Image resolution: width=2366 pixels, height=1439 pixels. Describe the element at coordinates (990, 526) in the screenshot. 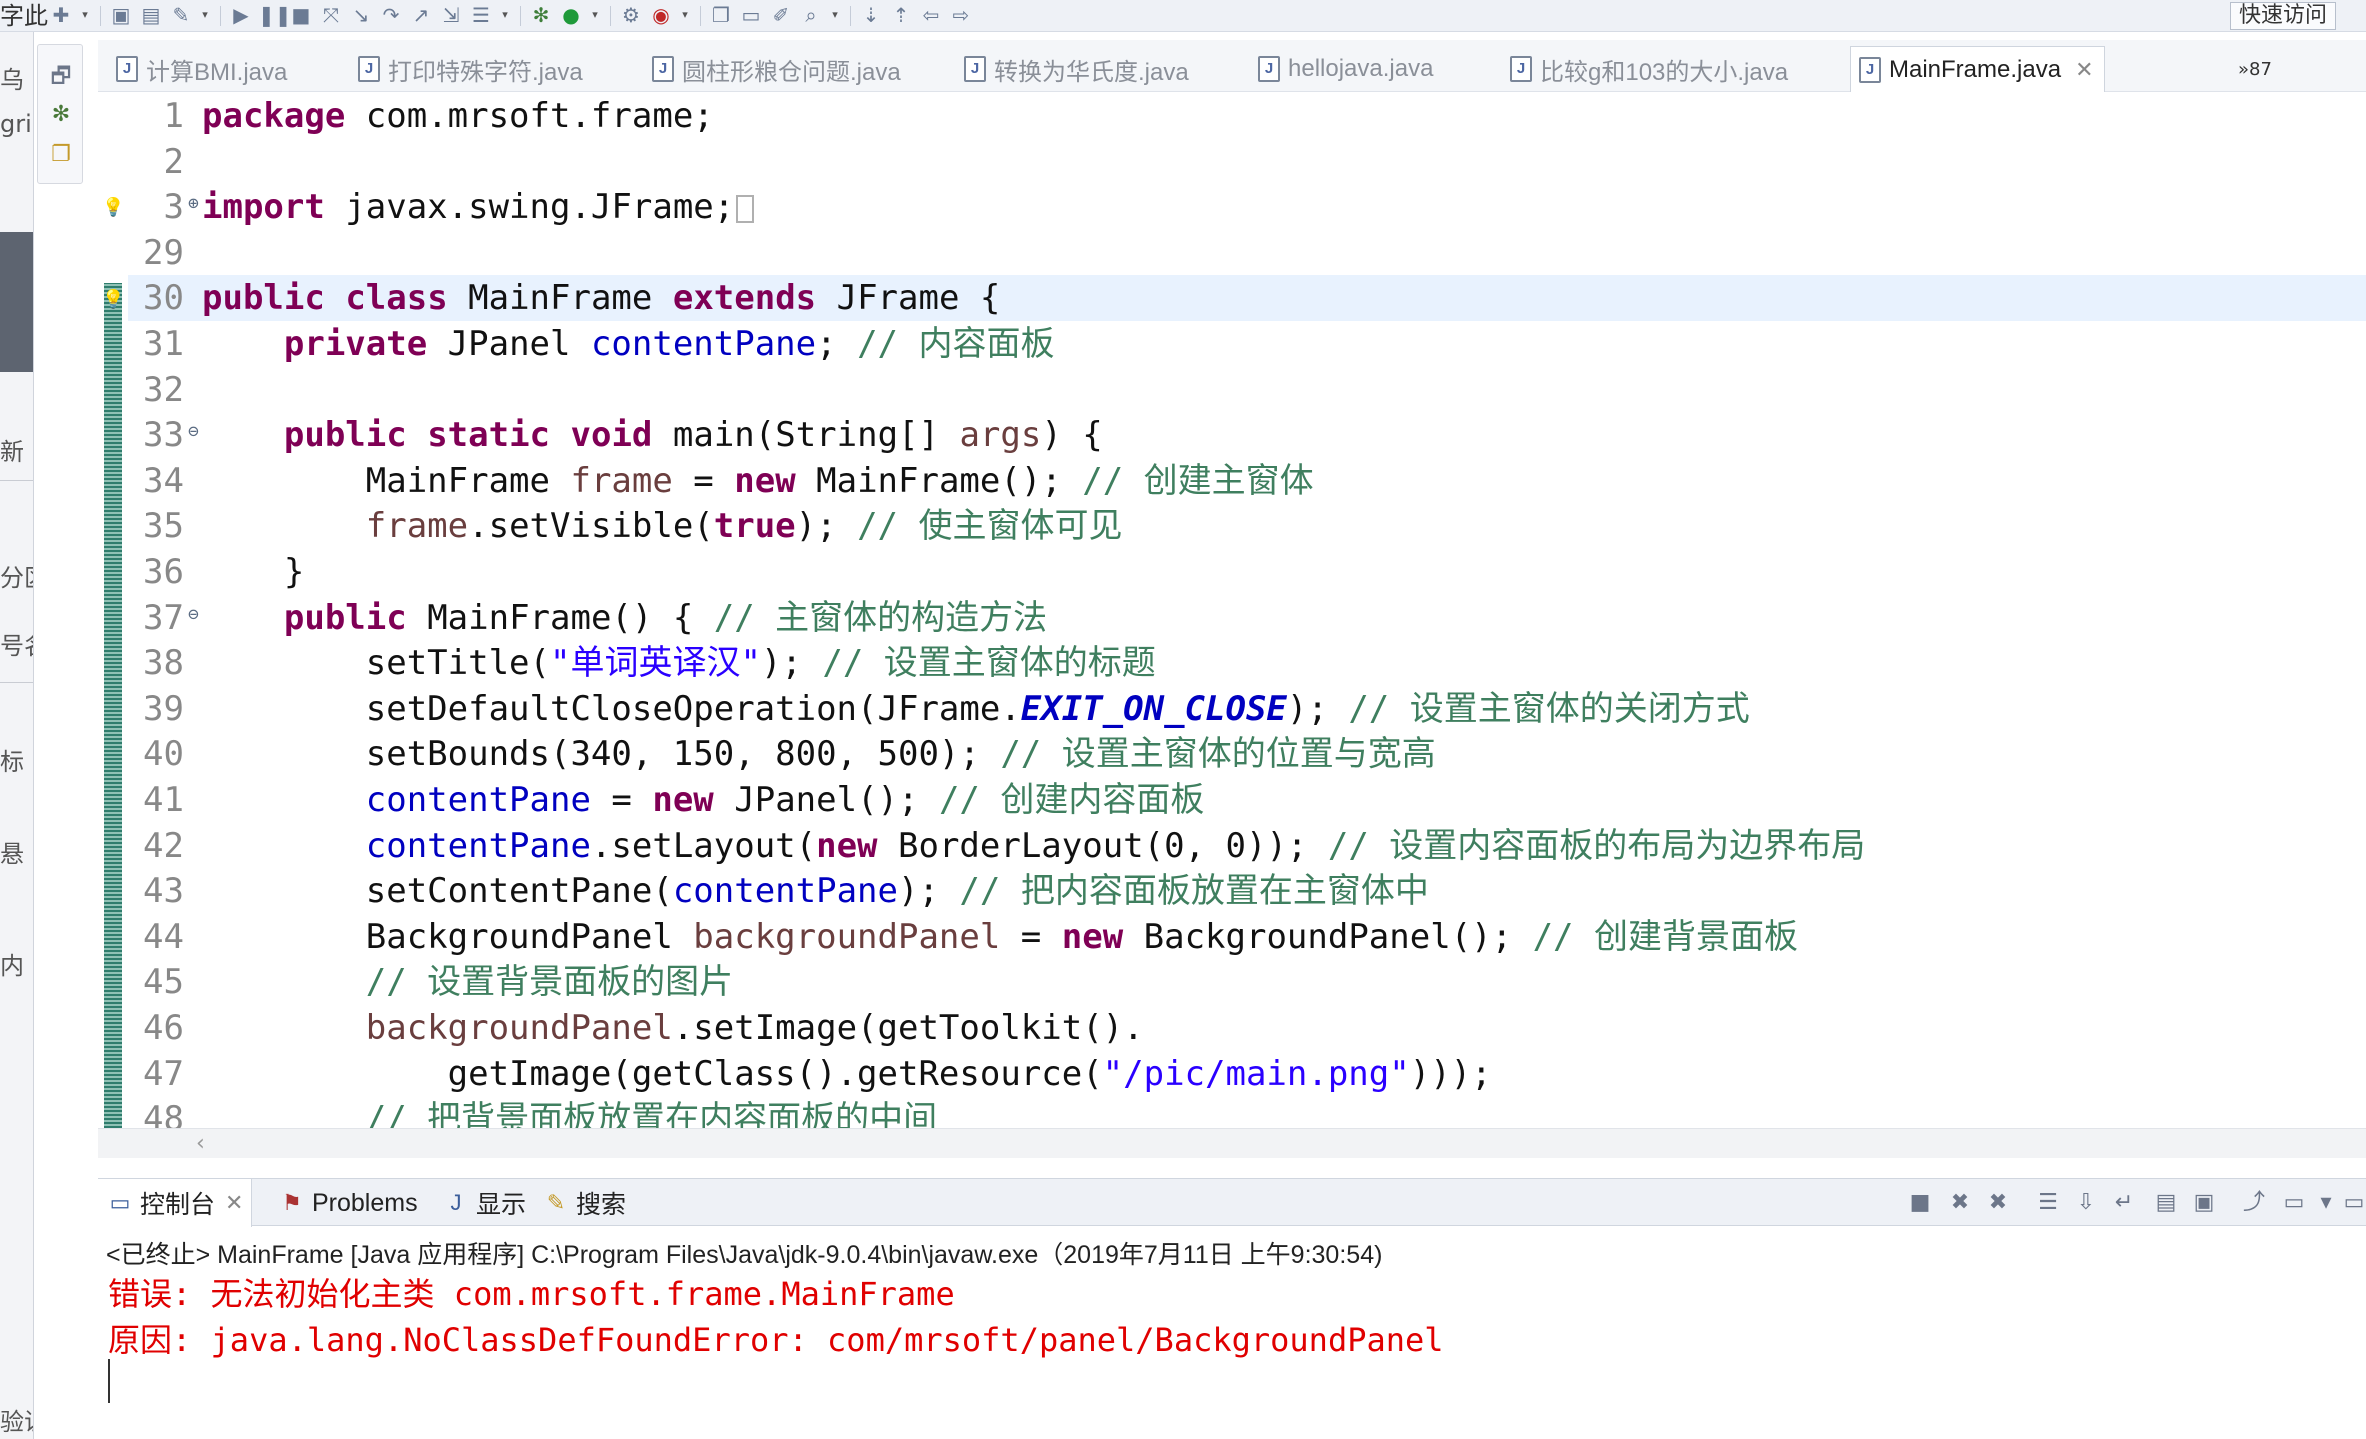

I see `code-token: // 使主窗体可见` at that location.